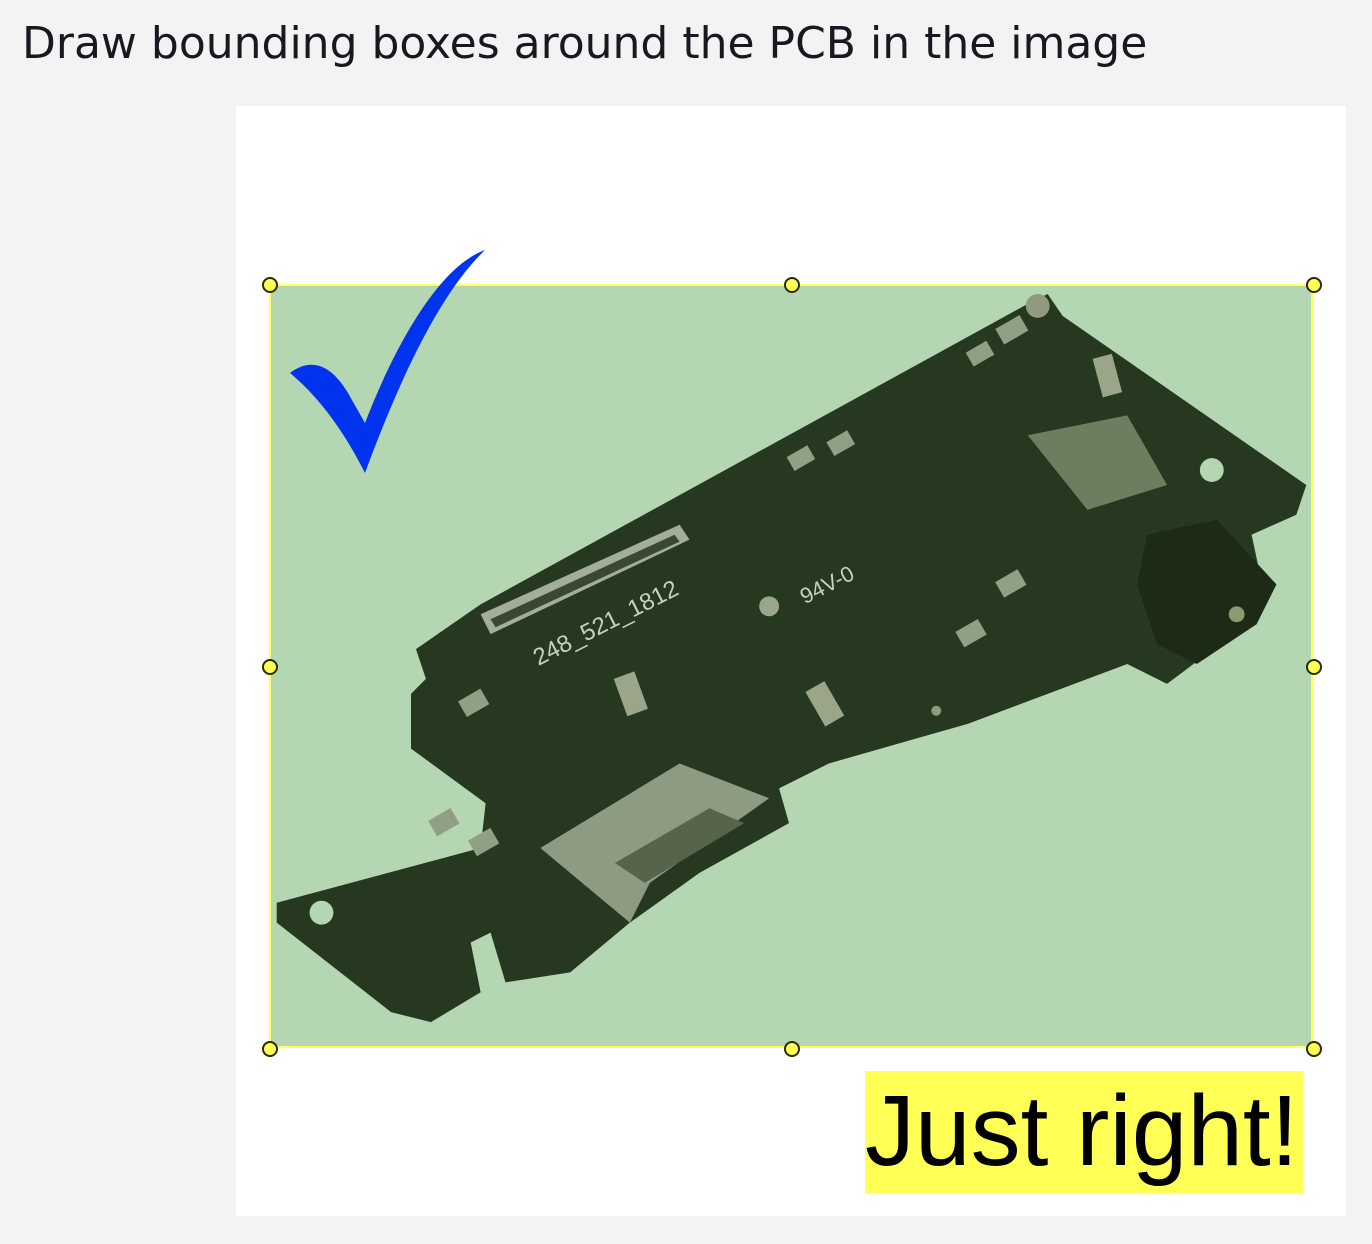 This screenshot has width=1372, height=1244. I want to click on verdict-text: Just right!, so click(1082, 1131).